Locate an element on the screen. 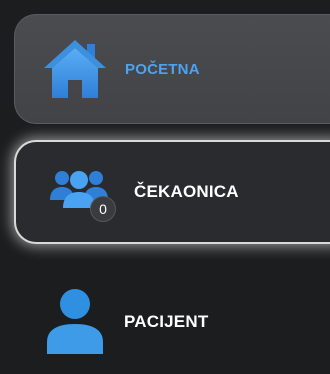 The height and width of the screenshot is (374, 330). user-icon is located at coordinates (75, 321).